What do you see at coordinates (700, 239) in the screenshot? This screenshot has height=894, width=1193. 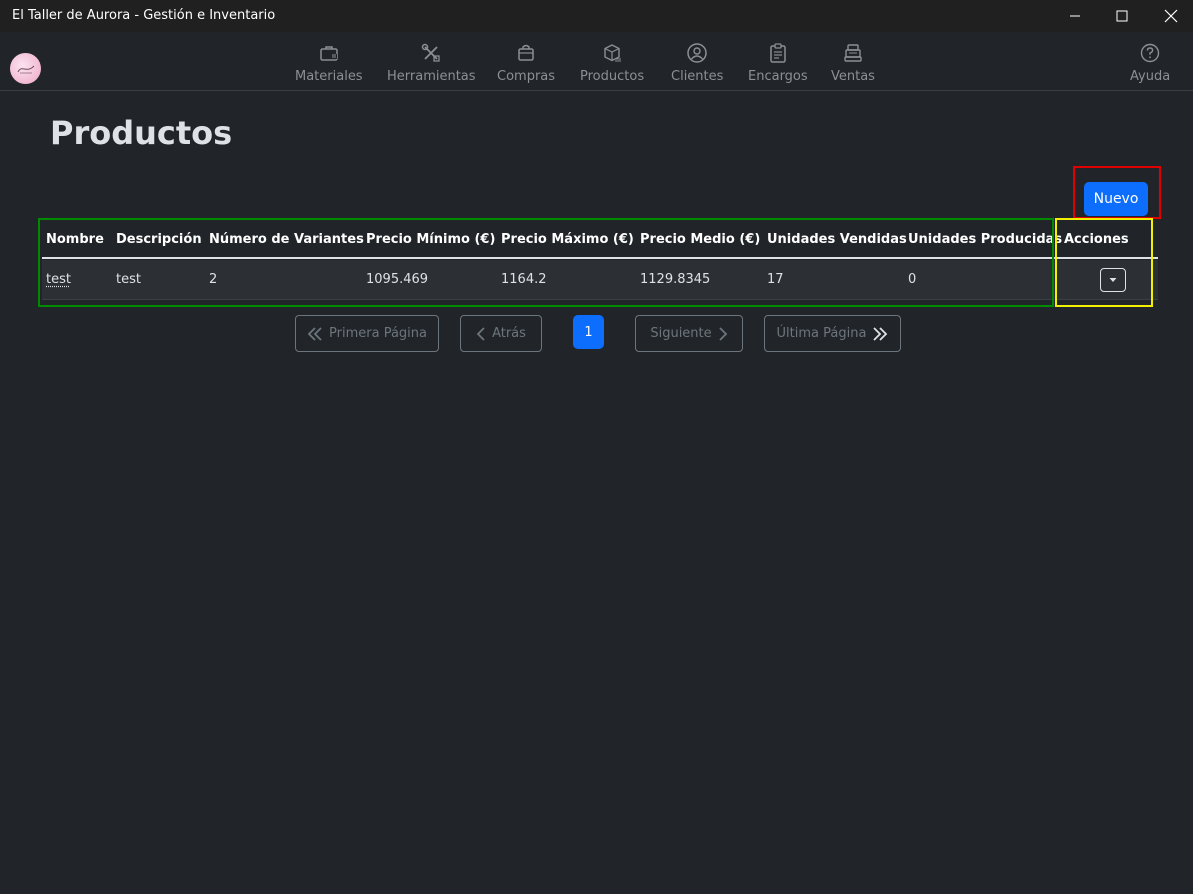 I see `column-header-precio-medio: Precio Medio (€)` at bounding box center [700, 239].